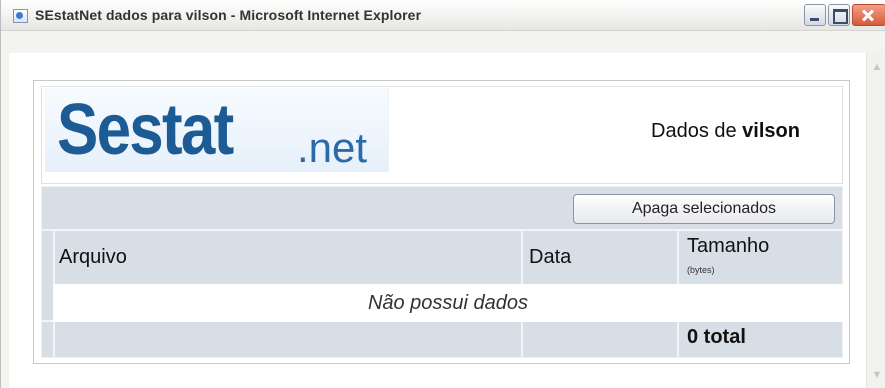 The image size is (885, 388). I want to click on vertical-scrollbar: ▲ ▼, so click(875, 220).